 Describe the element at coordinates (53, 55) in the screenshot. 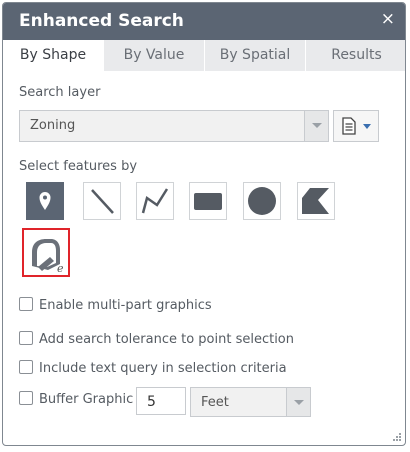

I see `tab-by-shape: By Shape` at that location.